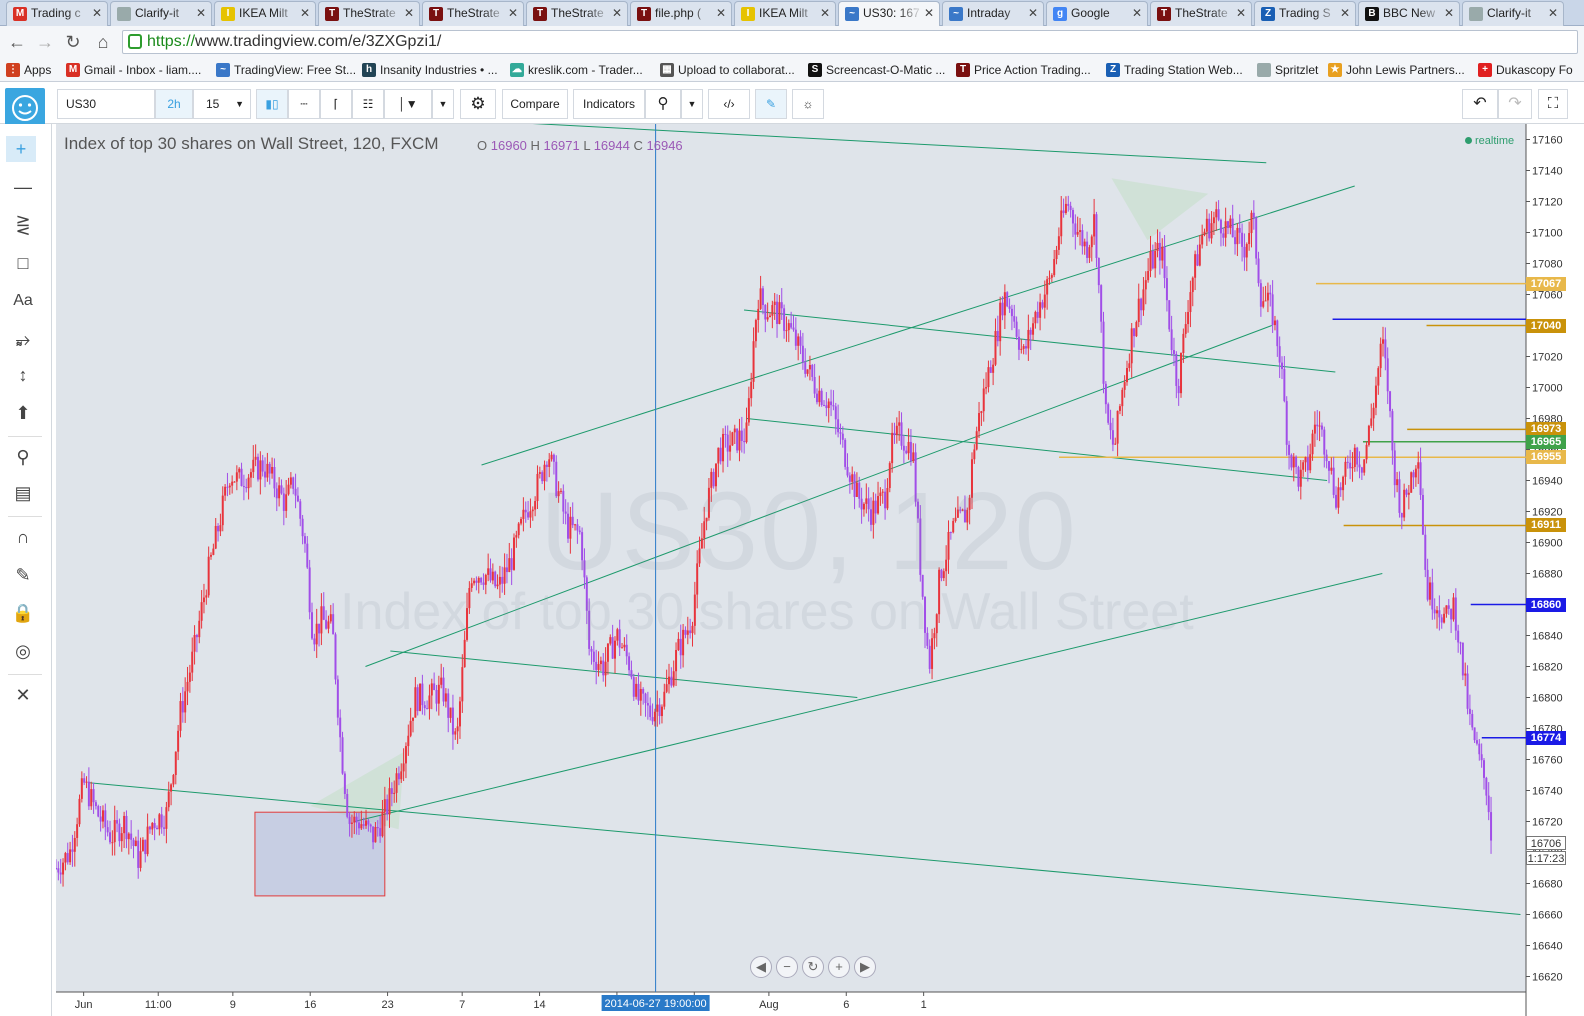  Describe the element at coordinates (787, 967) in the screenshot. I see `zoom-out-icon: −` at that location.